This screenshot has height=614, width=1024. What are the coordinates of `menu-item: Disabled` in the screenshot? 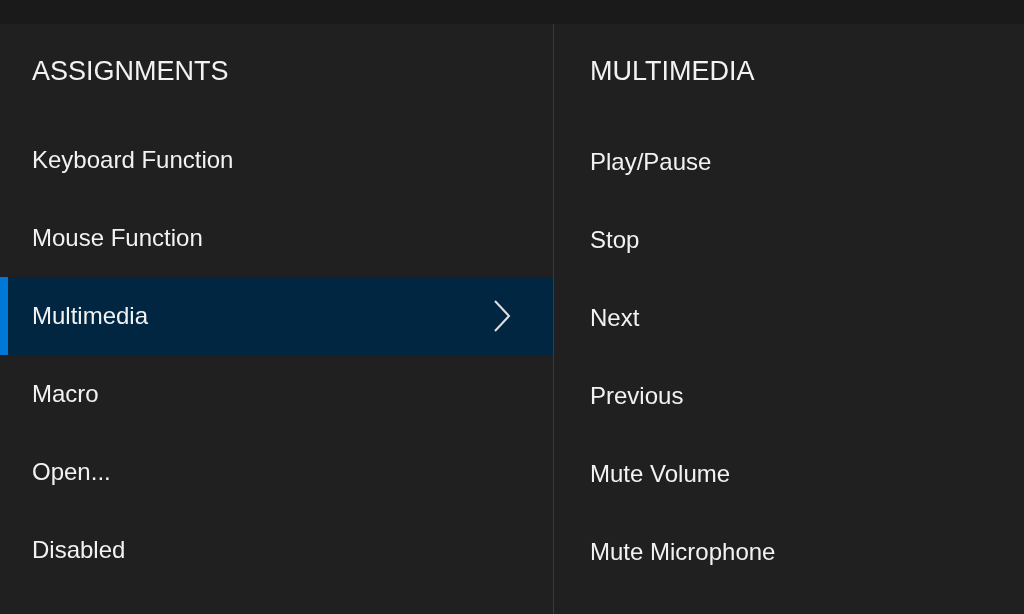 It's located at (276, 550).